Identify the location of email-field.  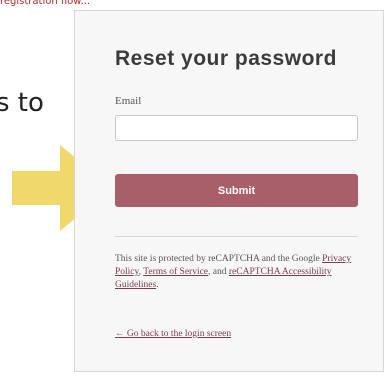
(236, 128).